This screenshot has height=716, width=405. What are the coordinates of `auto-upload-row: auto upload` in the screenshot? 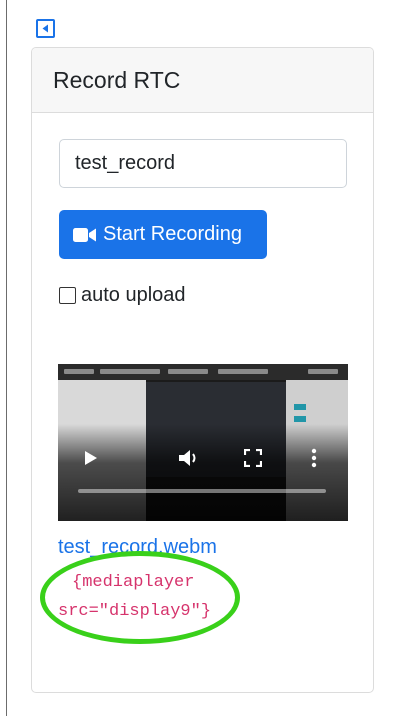 It's located at (122, 295).